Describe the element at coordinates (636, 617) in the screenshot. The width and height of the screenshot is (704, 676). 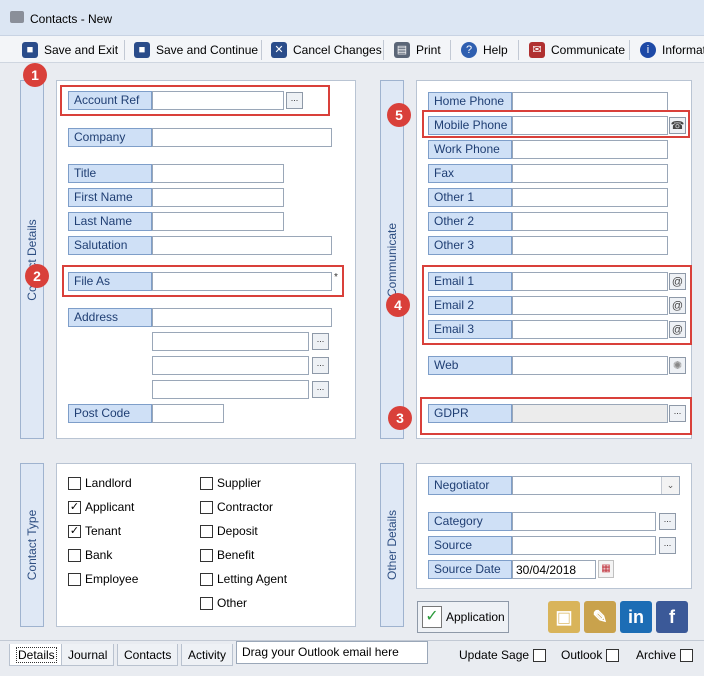
I see `linkedin-icon: in` at that location.